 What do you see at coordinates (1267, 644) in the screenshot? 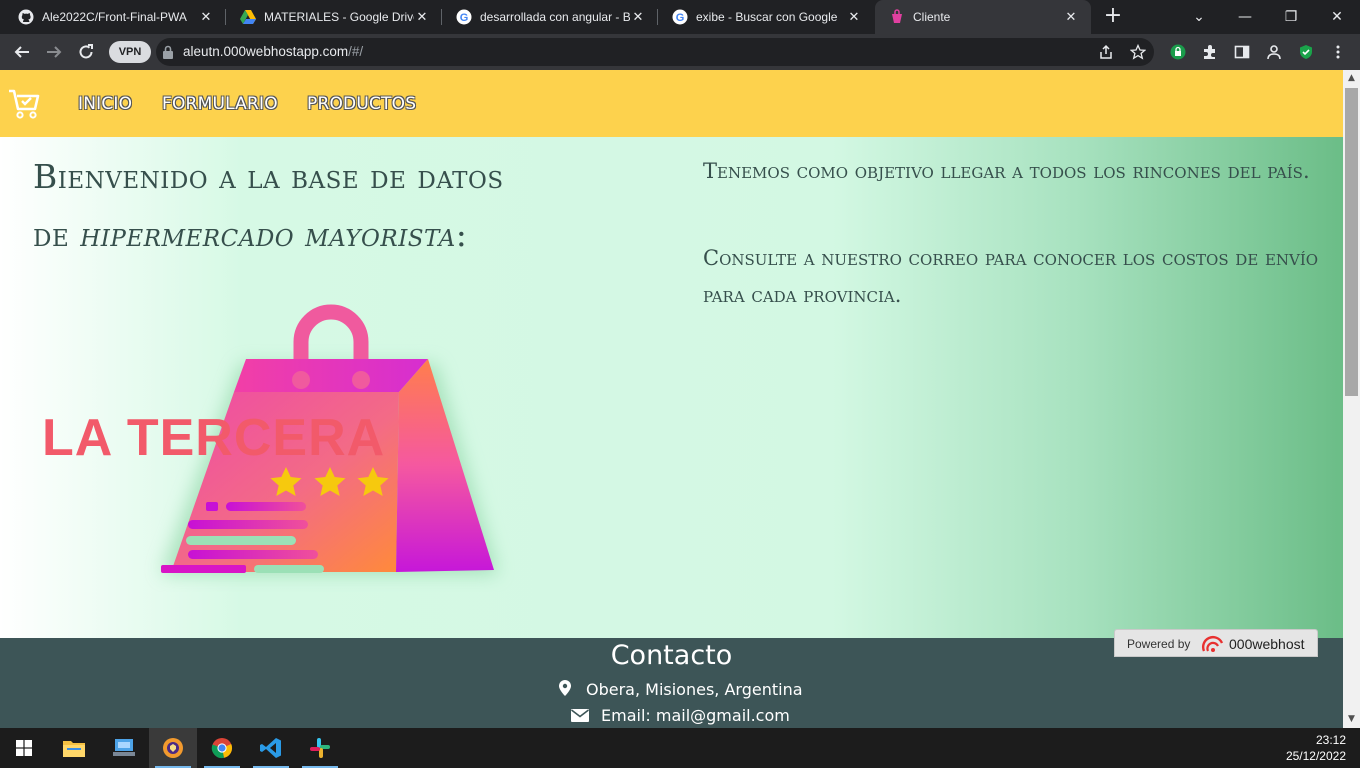
I see `powered-by-brand: 000webhost` at bounding box center [1267, 644].